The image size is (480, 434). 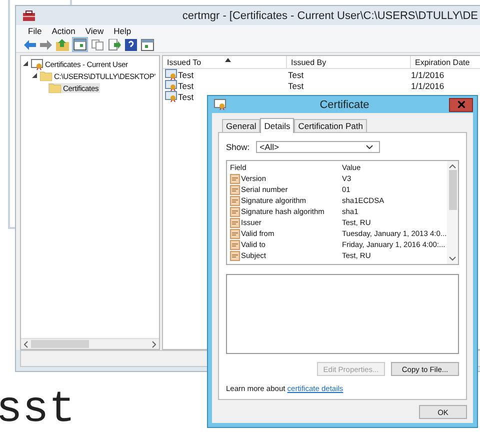 What do you see at coordinates (445, 62) in the screenshot?
I see `column-header: Expiration Date` at bounding box center [445, 62].